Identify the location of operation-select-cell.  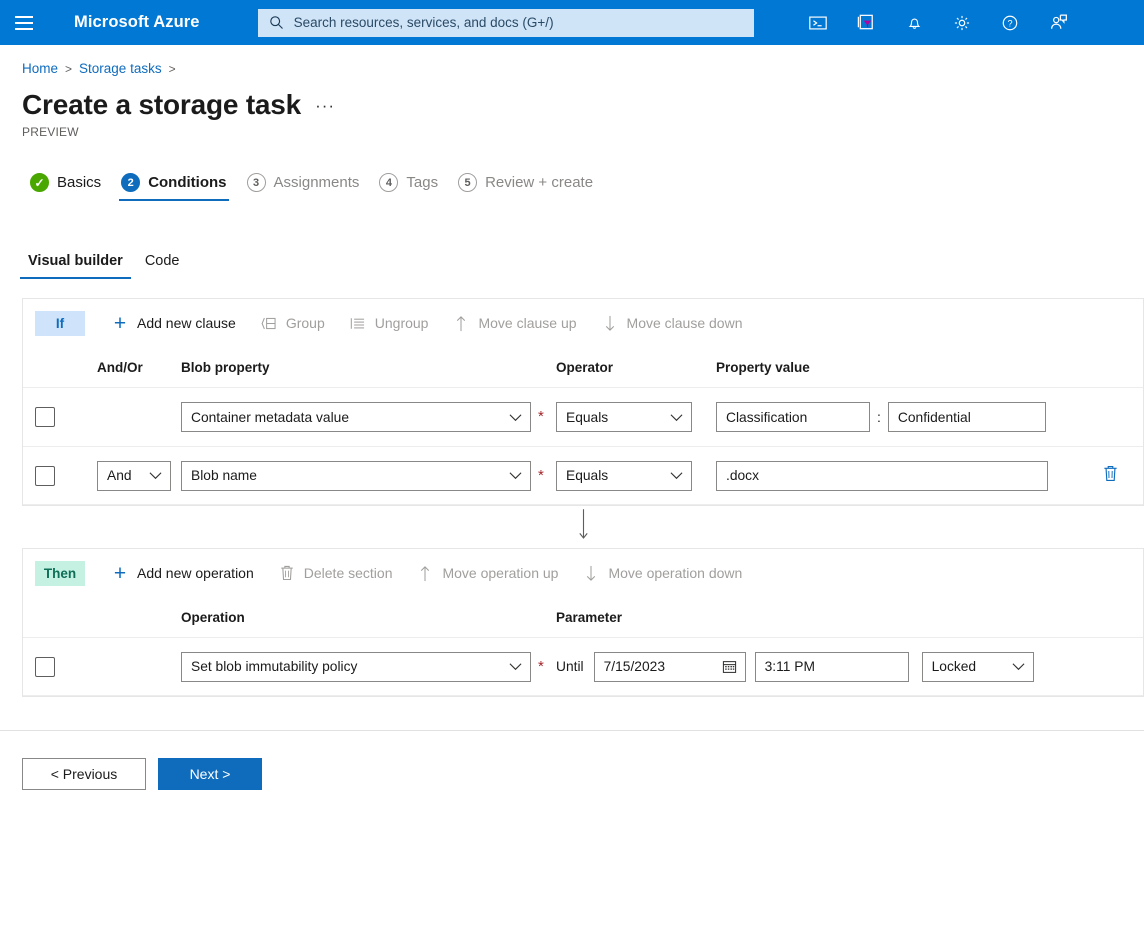
(66, 666).